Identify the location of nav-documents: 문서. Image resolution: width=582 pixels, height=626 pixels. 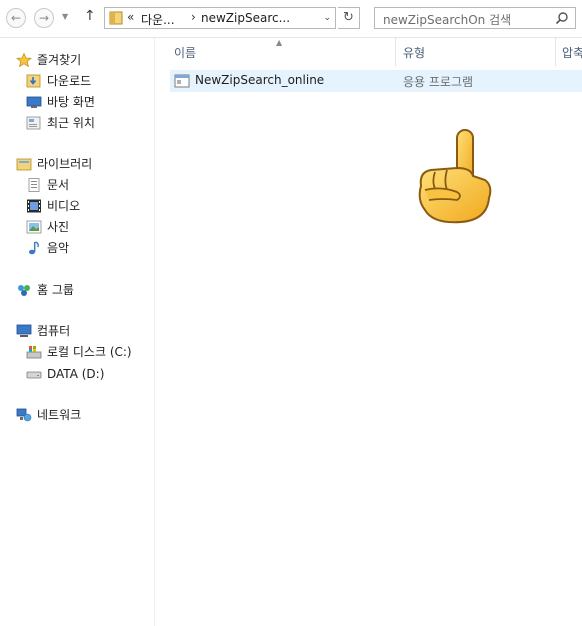
(90, 185).